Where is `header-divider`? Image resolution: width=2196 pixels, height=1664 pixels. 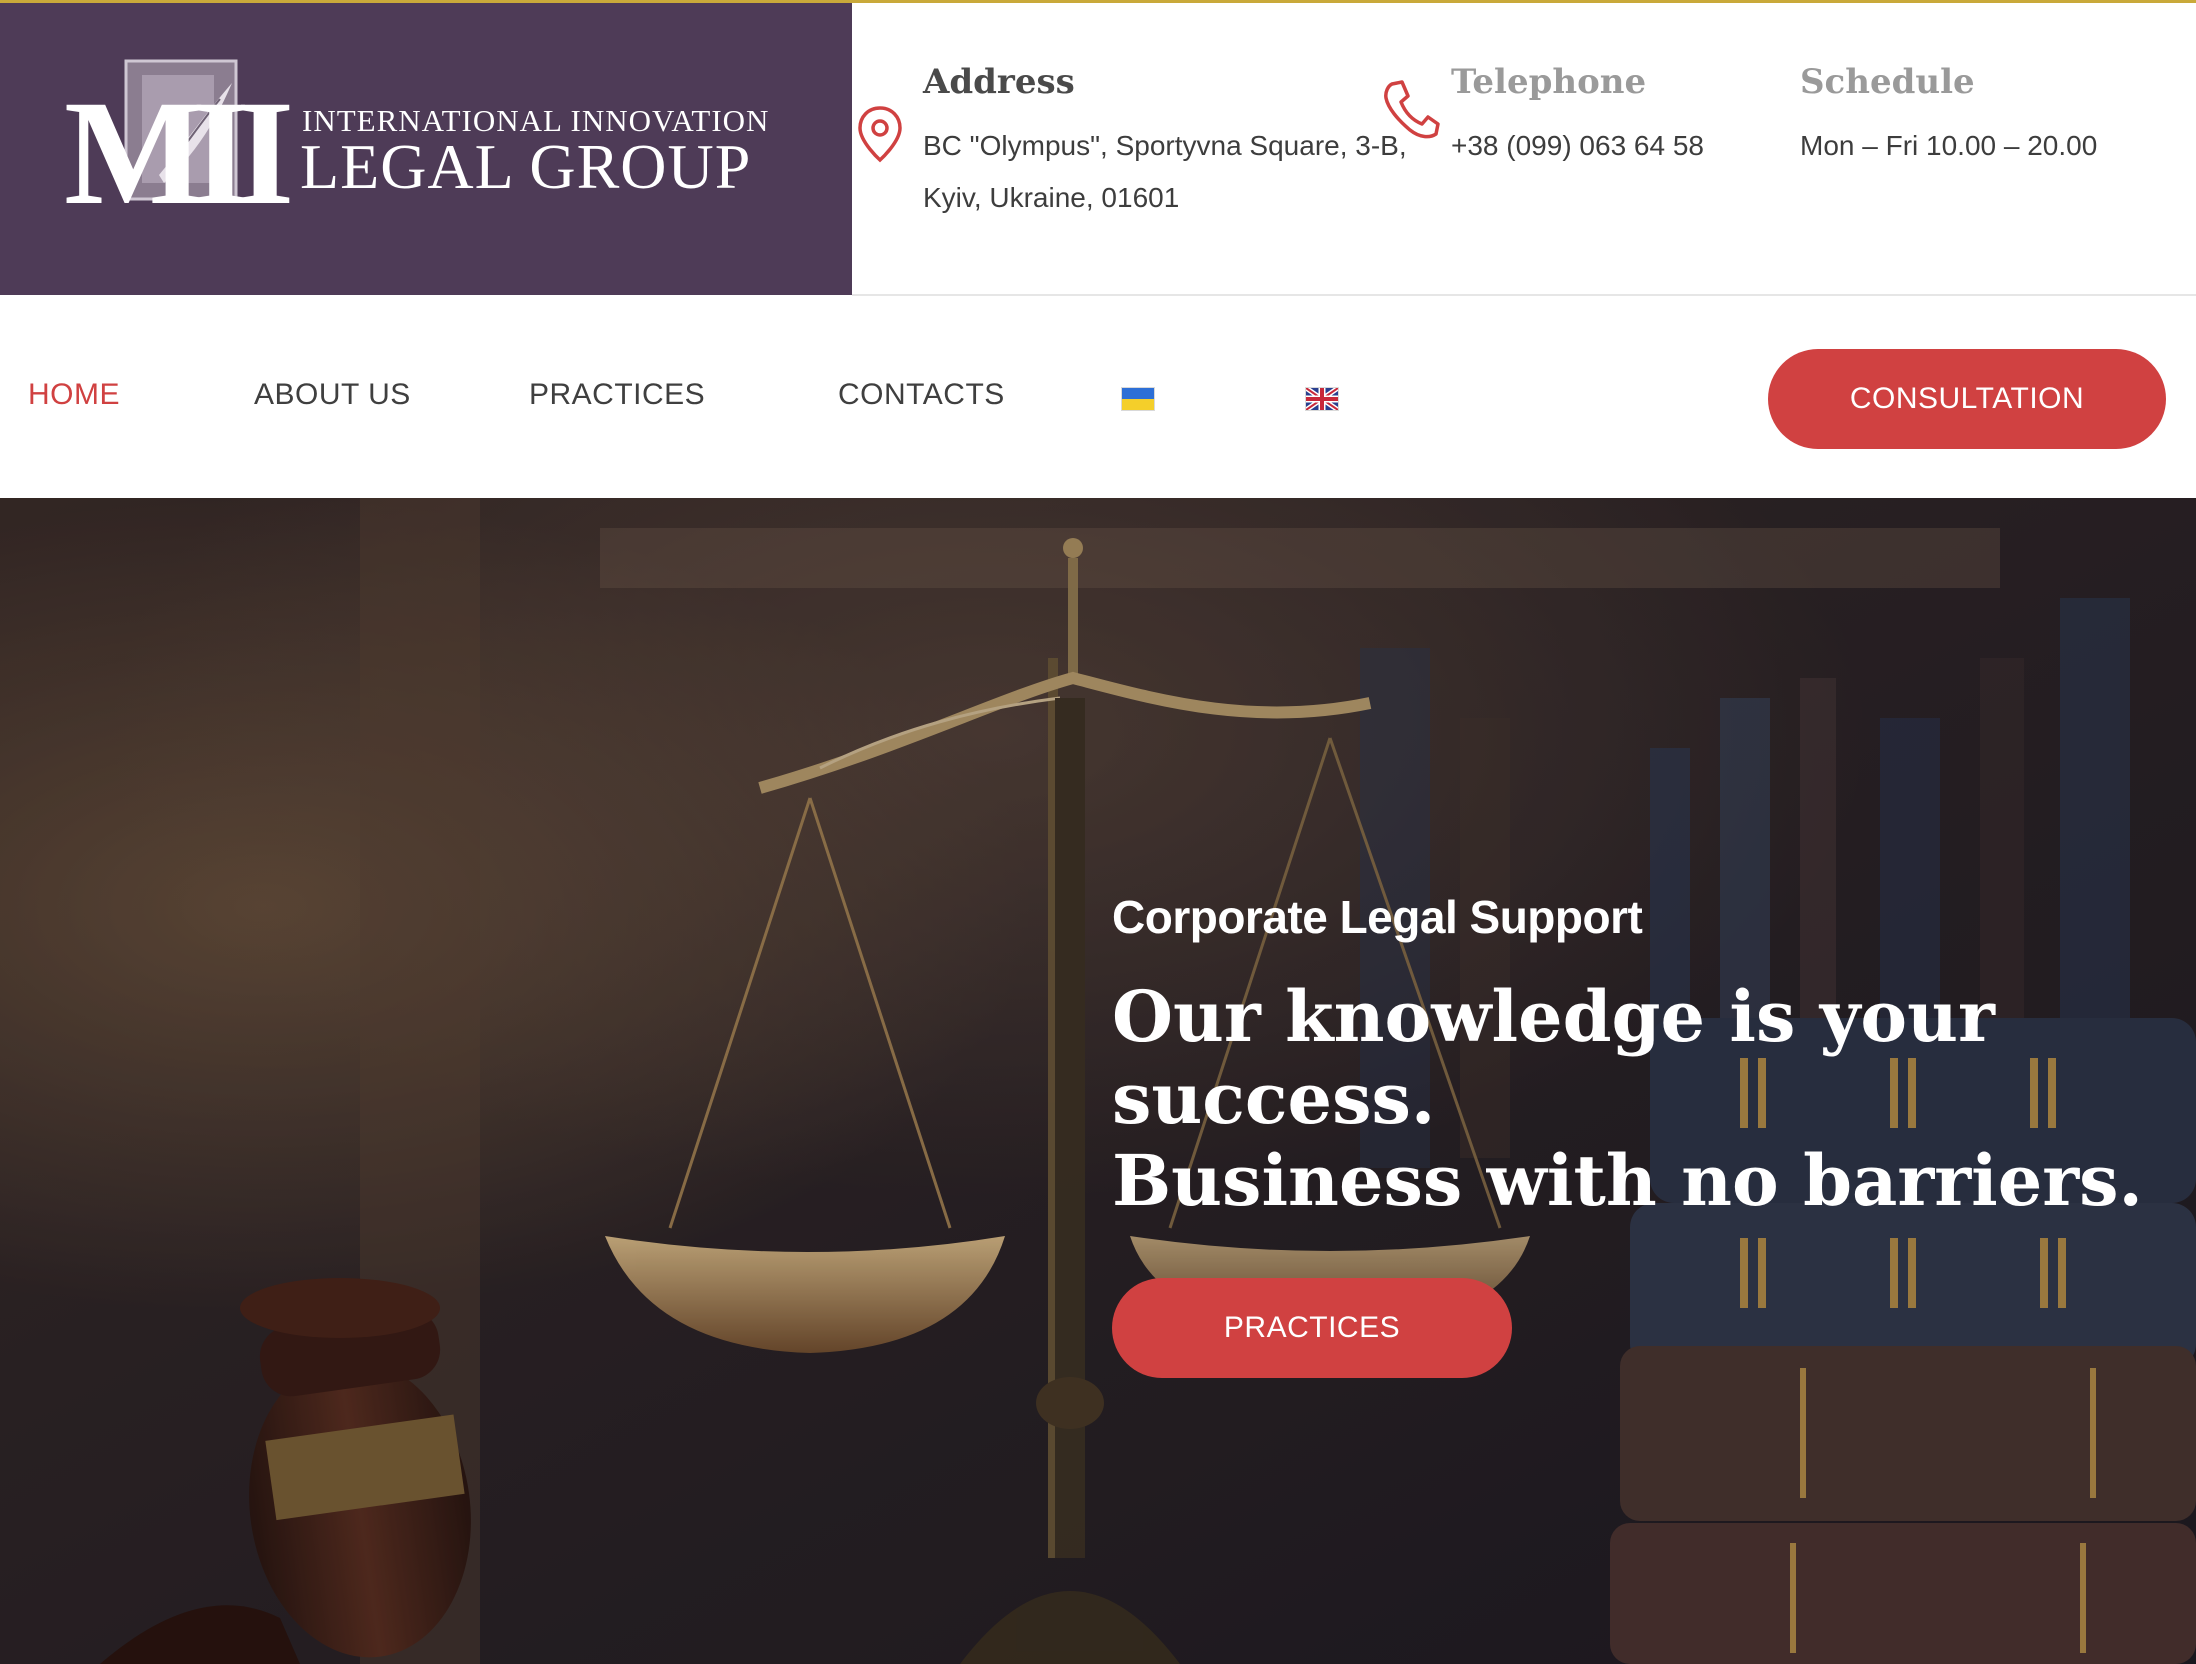 header-divider is located at coordinates (1524, 295).